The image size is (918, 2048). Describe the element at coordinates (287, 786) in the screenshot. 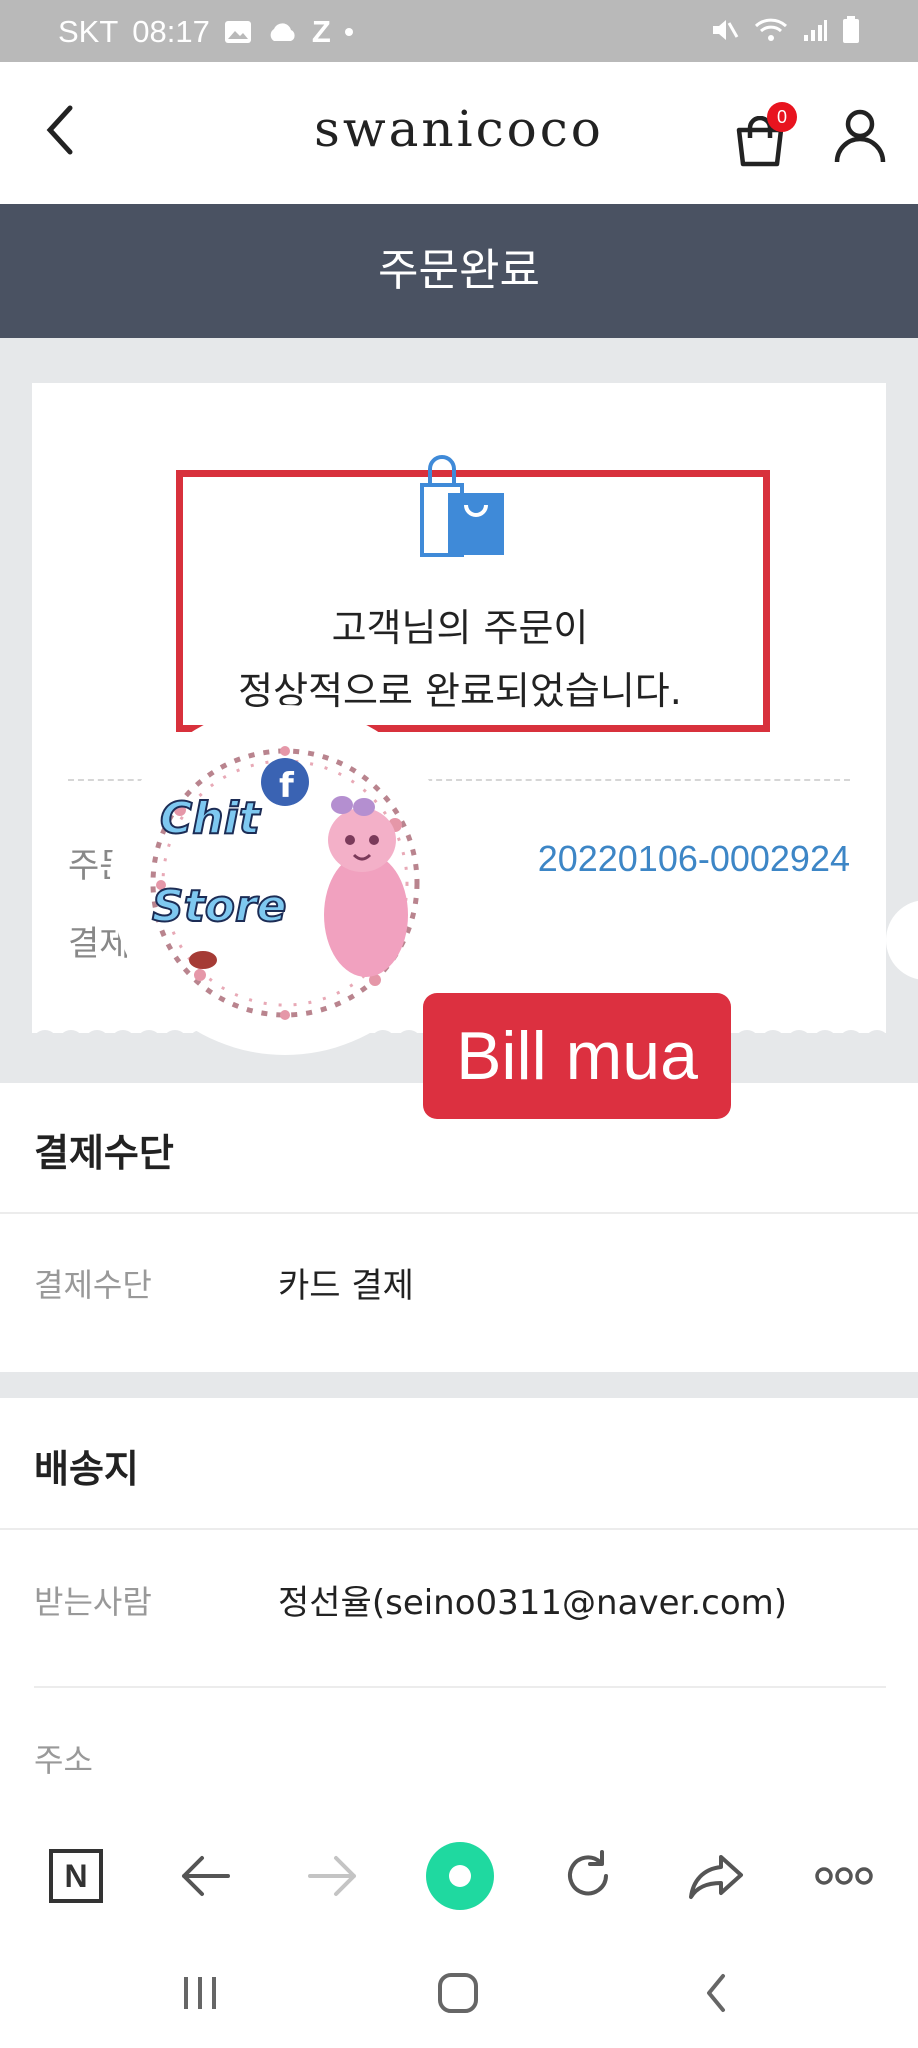

I see `svg-text: f` at that location.